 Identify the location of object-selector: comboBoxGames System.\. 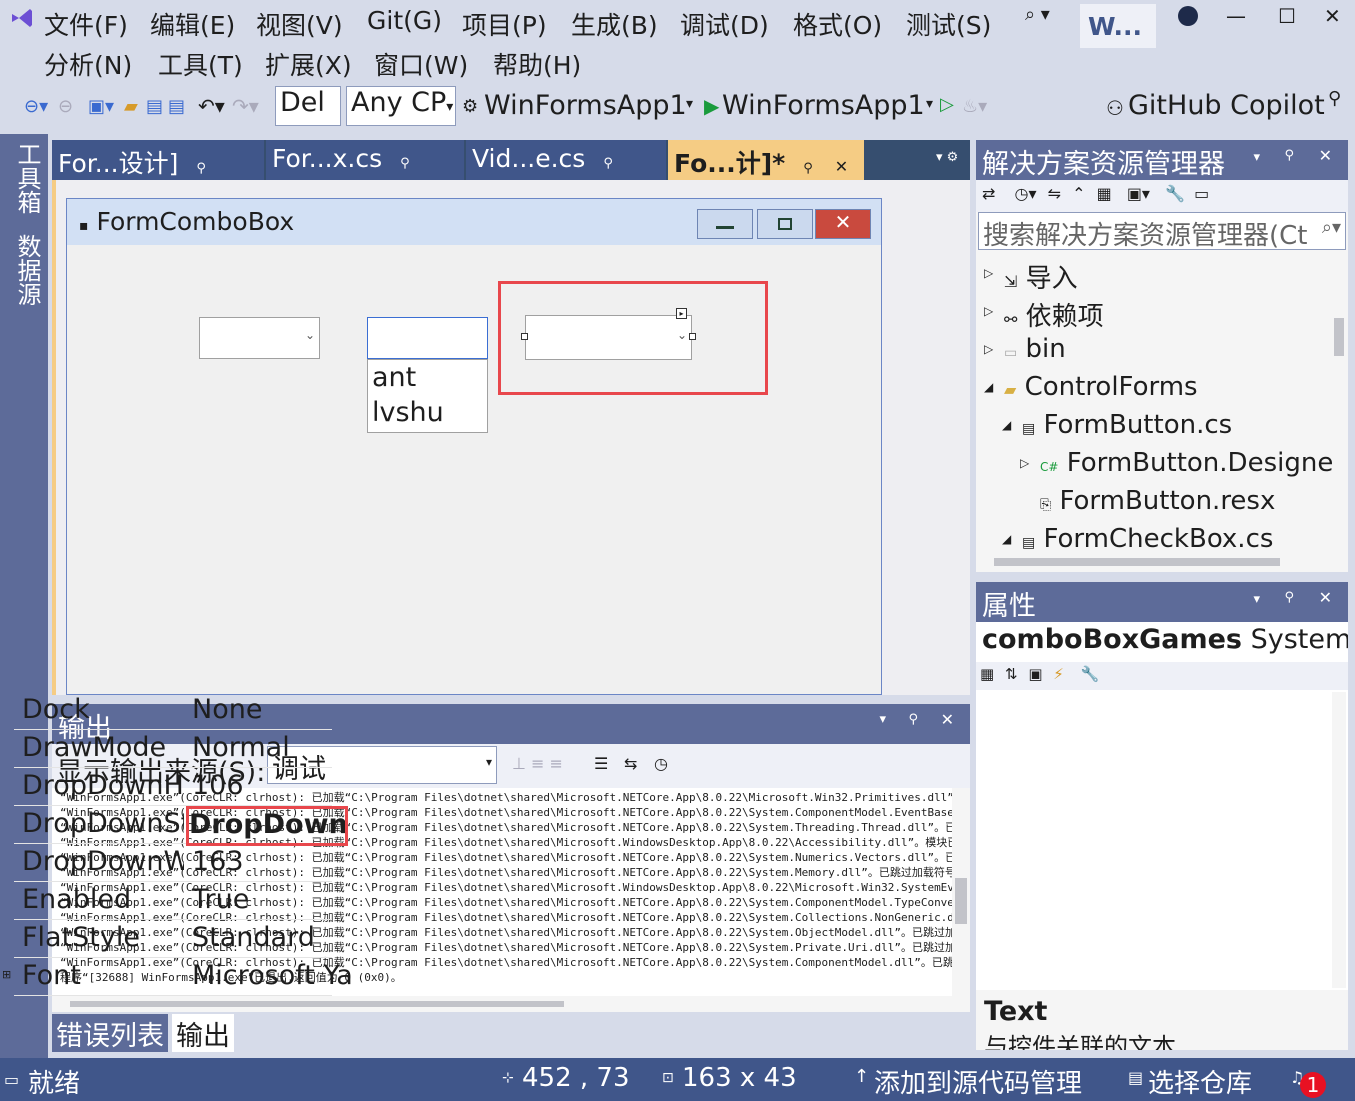
(1162, 642).